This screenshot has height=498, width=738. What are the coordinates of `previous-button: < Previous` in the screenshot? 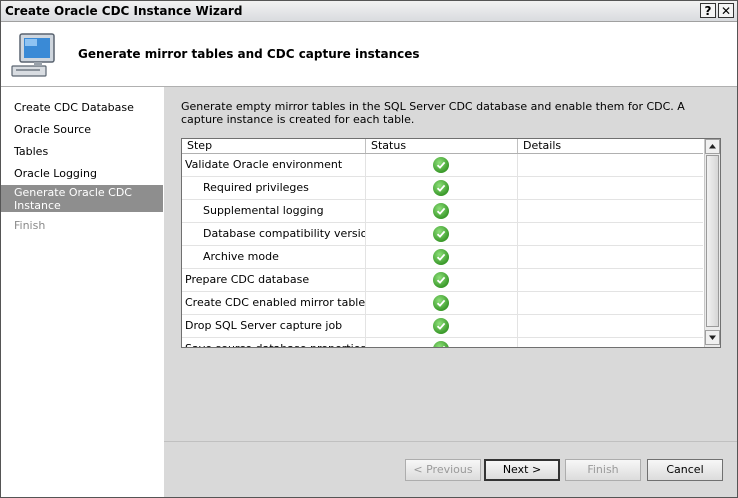 It's located at (443, 470).